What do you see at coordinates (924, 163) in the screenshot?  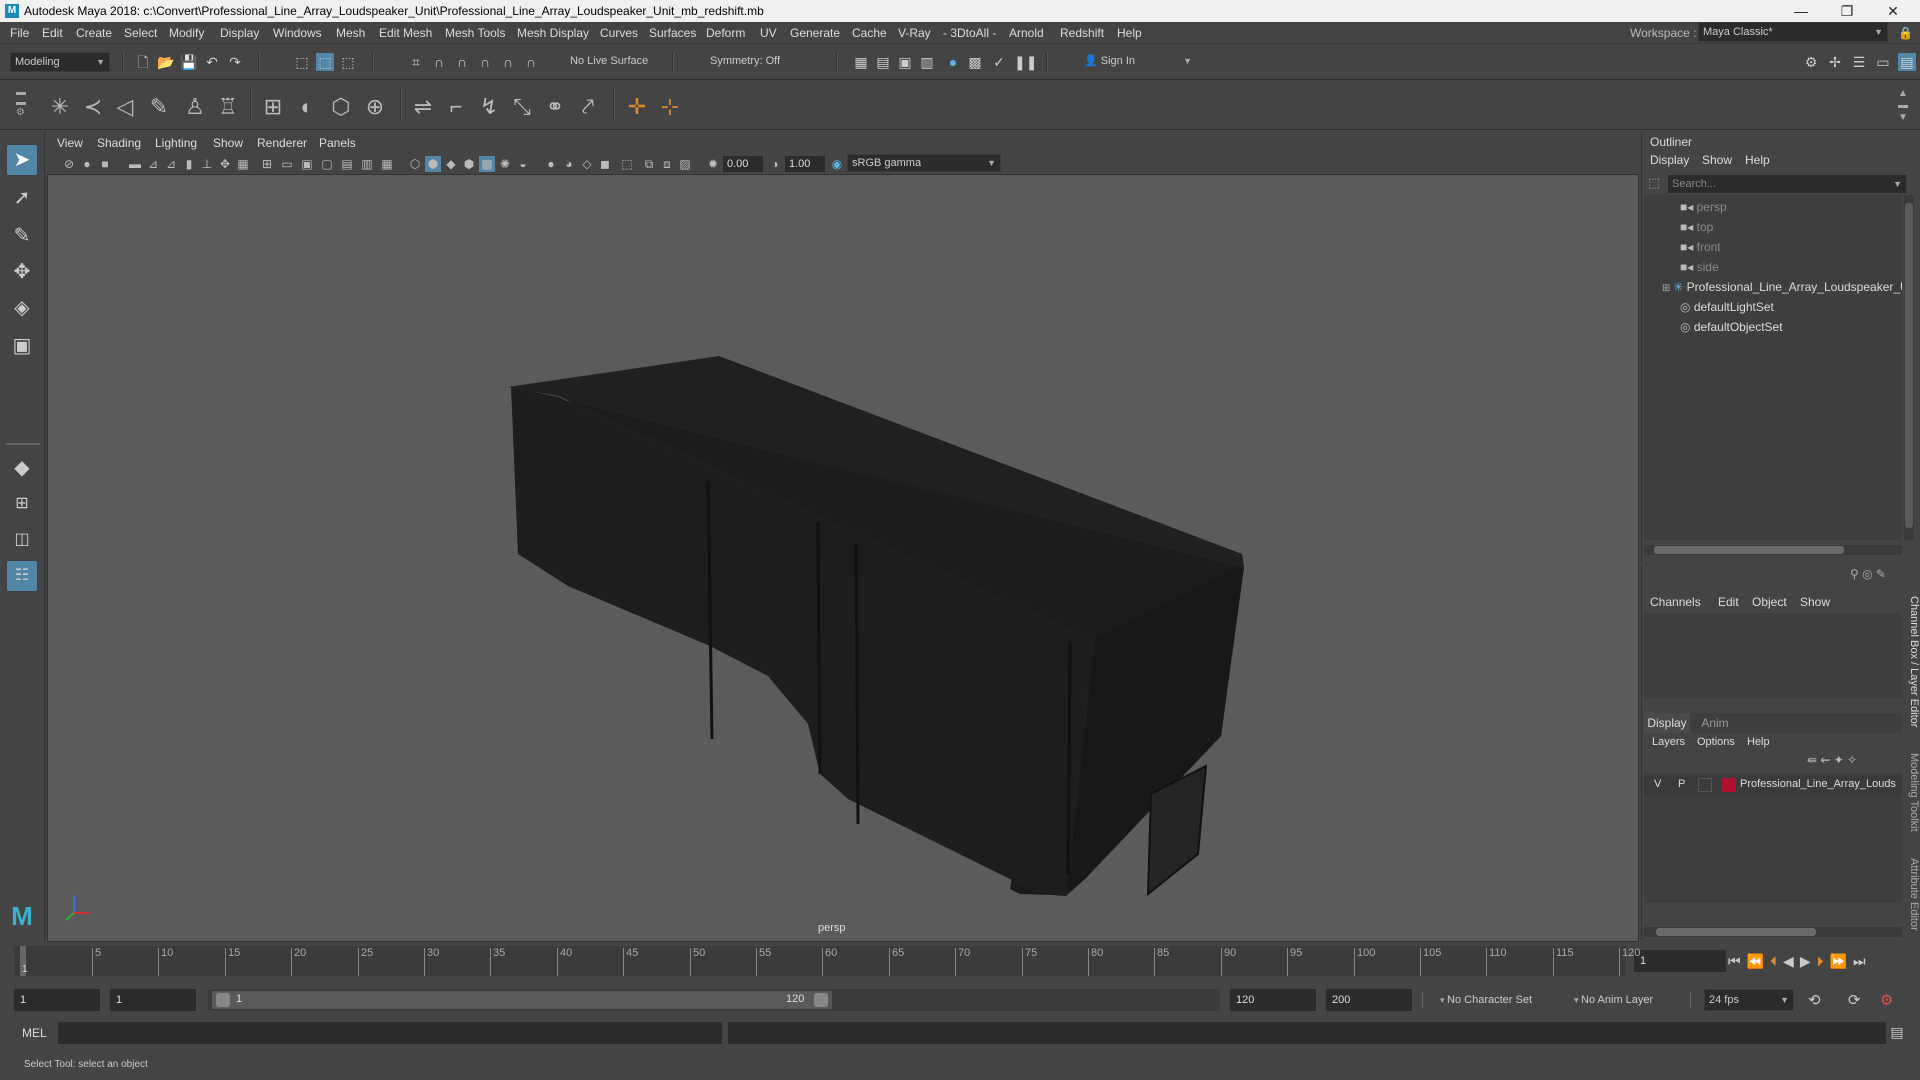 I see `color-space-dropdown: sRGB gamma ▼` at bounding box center [924, 163].